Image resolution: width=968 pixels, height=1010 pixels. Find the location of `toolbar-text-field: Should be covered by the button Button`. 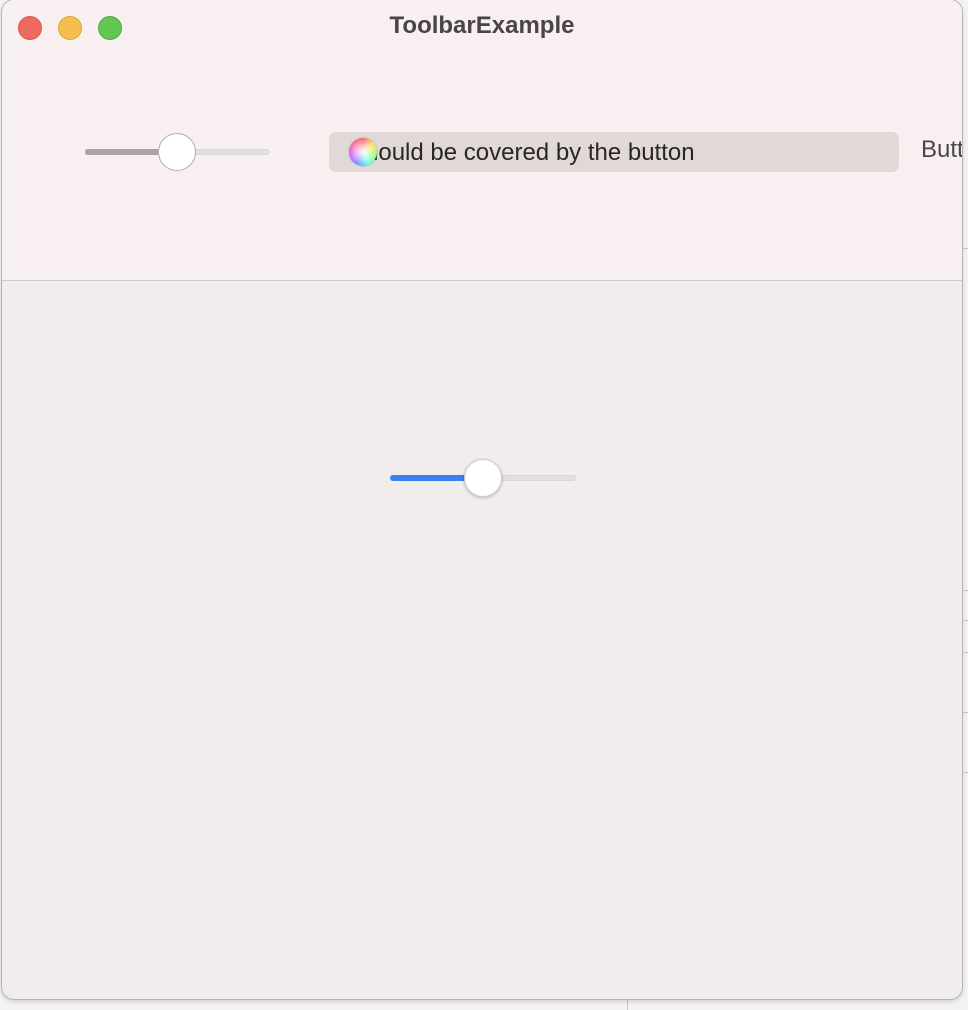

toolbar-text-field: Should be covered by the button Button is located at coordinates (645, 152).